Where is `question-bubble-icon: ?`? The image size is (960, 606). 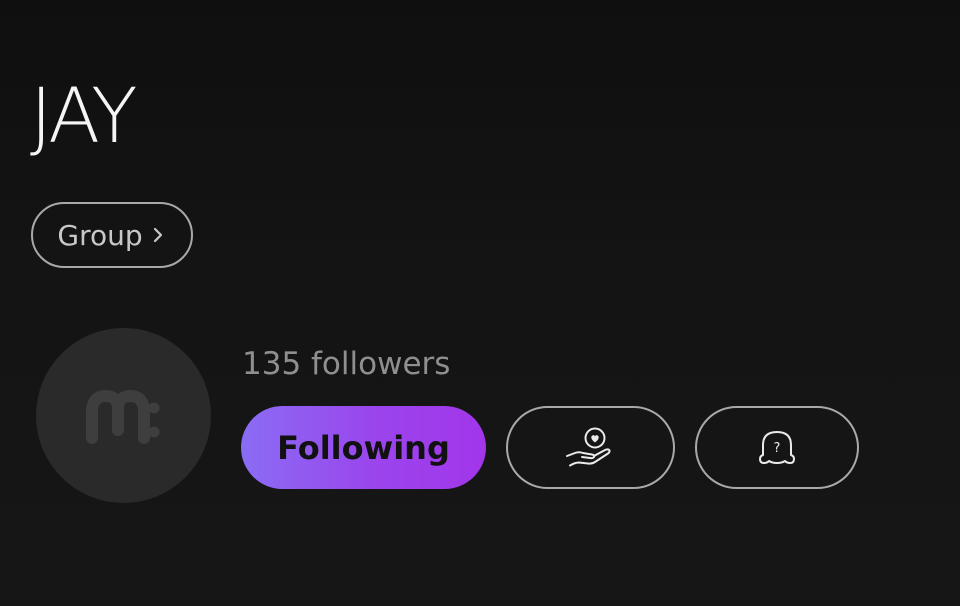 question-bubble-icon: ? is located at coordinates (777, 448).